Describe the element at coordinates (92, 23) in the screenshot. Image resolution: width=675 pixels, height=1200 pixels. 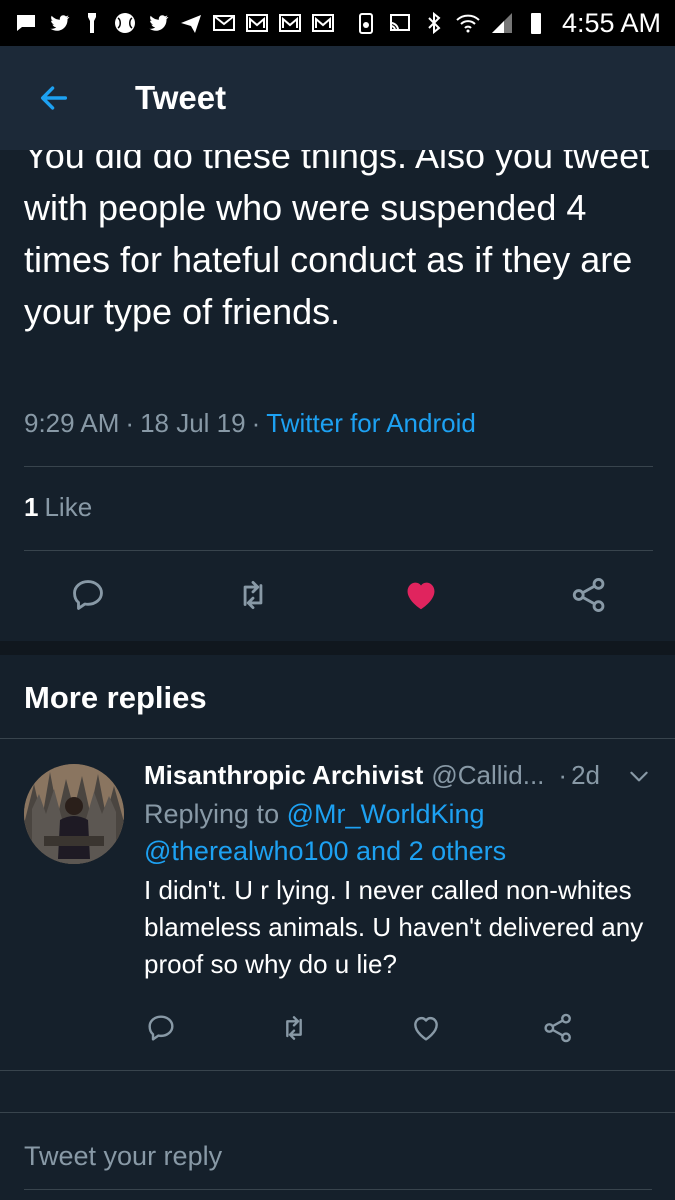
I see `flashlight-icon` at that location.